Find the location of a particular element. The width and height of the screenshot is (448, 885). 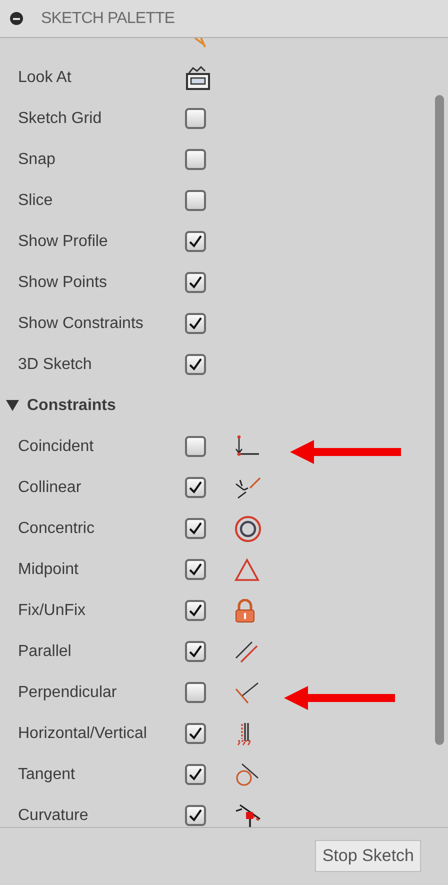

perpendicular-icon is located at coordinates (247, 692).